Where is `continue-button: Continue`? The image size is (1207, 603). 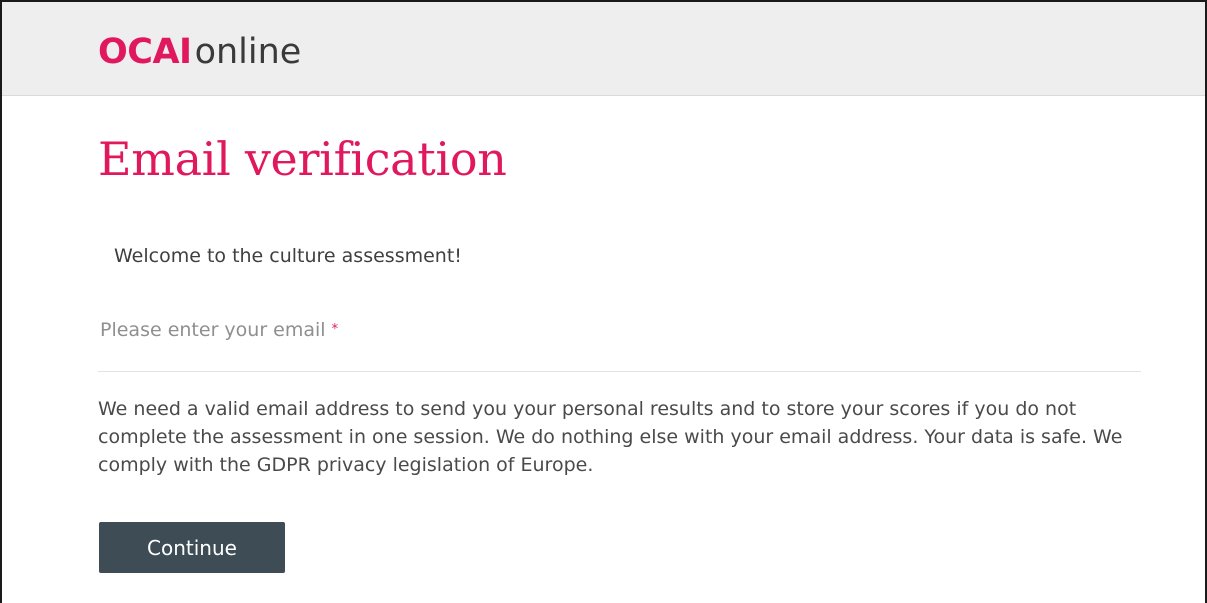
continue-button: Continue is located at coordinates (192, 547).